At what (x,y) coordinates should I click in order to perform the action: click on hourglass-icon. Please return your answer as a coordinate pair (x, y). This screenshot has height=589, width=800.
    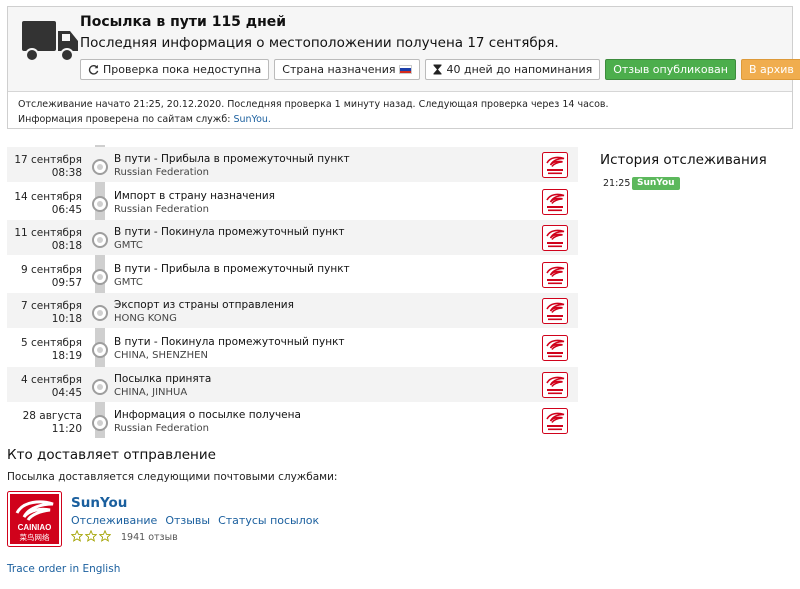
    Looking at the image, I should click on (437, 69).